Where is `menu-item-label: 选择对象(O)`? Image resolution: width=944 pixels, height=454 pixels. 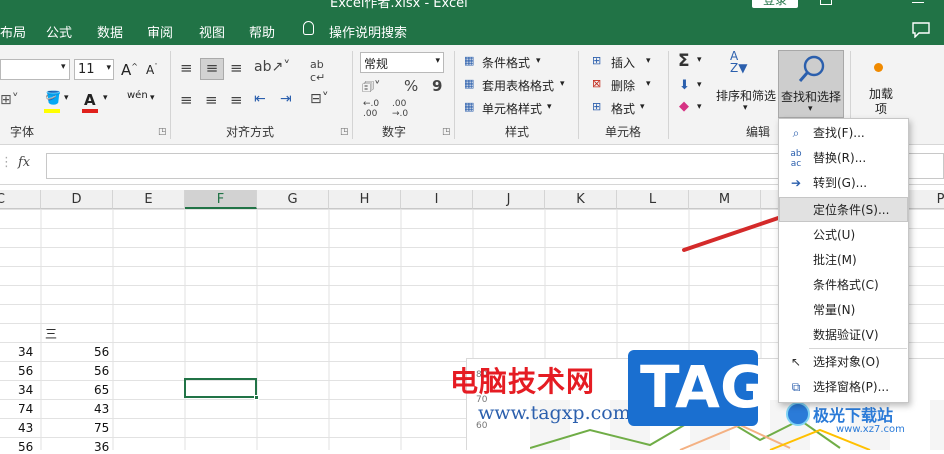
menu-item-label: 选择对象(O) is located at coordinates (846, 362).